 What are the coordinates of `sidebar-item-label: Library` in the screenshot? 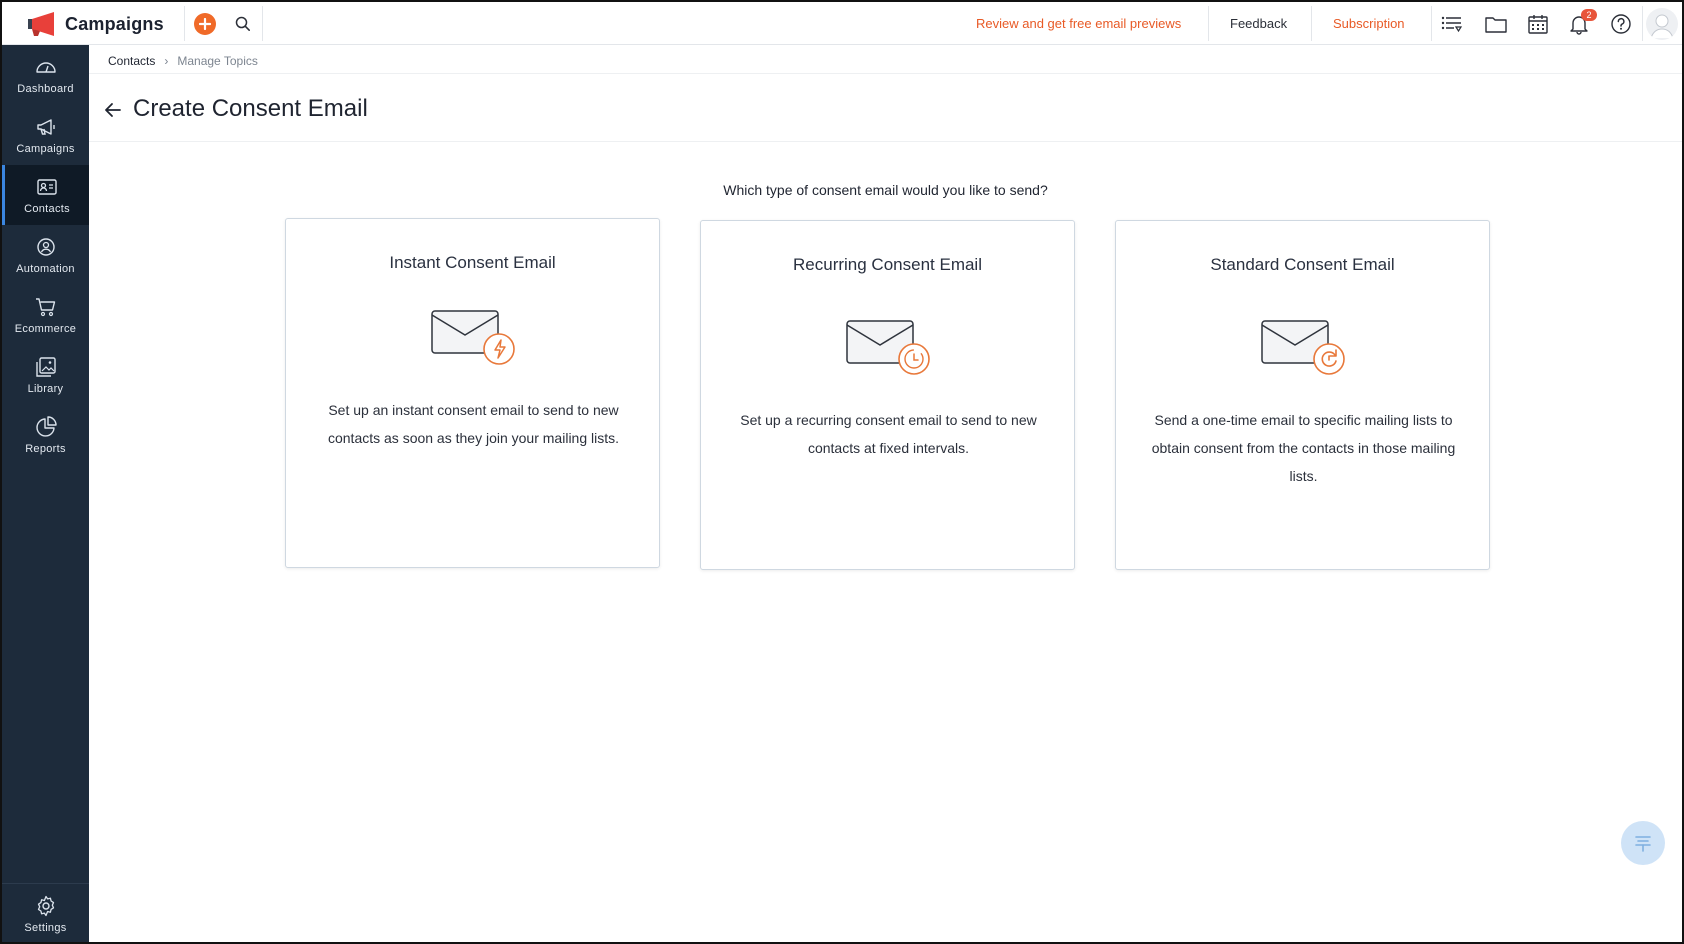 It's located at (45, 389).